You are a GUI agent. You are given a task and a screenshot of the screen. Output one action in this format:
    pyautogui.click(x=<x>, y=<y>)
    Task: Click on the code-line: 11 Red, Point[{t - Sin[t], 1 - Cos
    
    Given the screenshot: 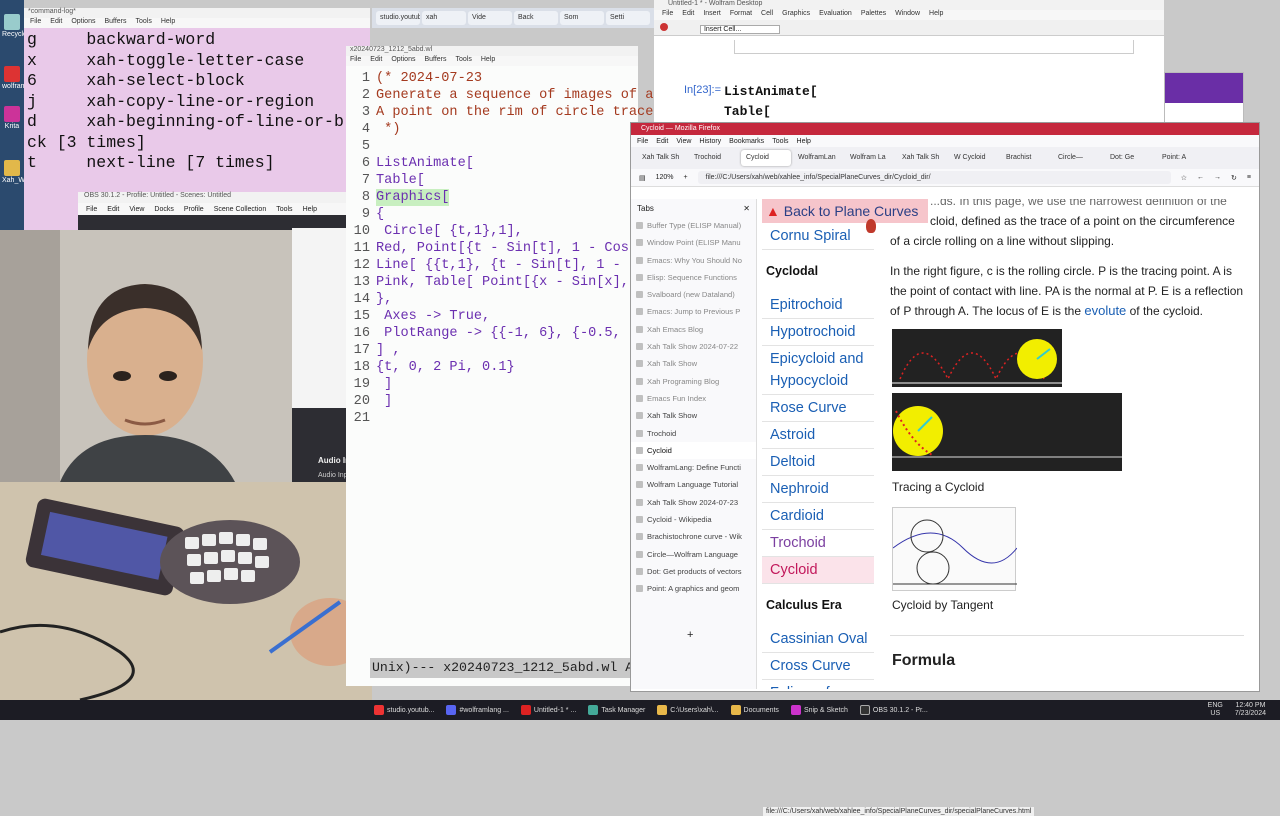 What is the action you would take?
    pyautogui.click(x=492, y=248)
    